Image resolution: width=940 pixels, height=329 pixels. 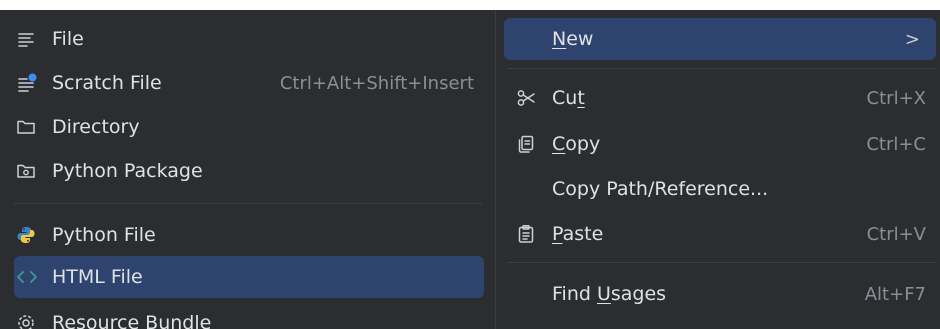 What do you see at coordinates (104, 235) in the screenshot?
I see `submenu-item-label: Python File` at bounding box center [104, 235].